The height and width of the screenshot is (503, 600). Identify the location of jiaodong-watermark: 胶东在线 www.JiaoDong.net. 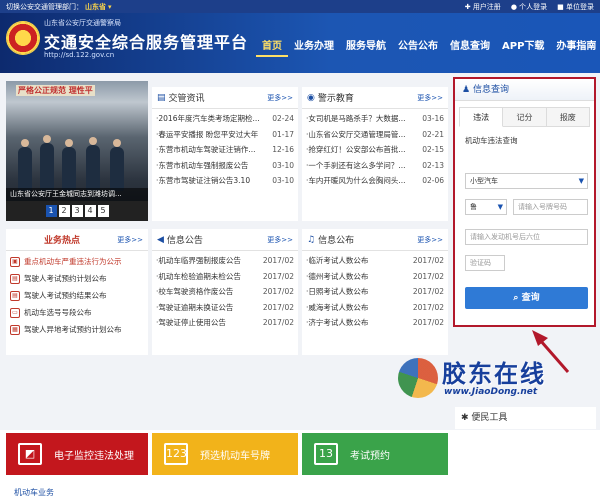
(498, 380).